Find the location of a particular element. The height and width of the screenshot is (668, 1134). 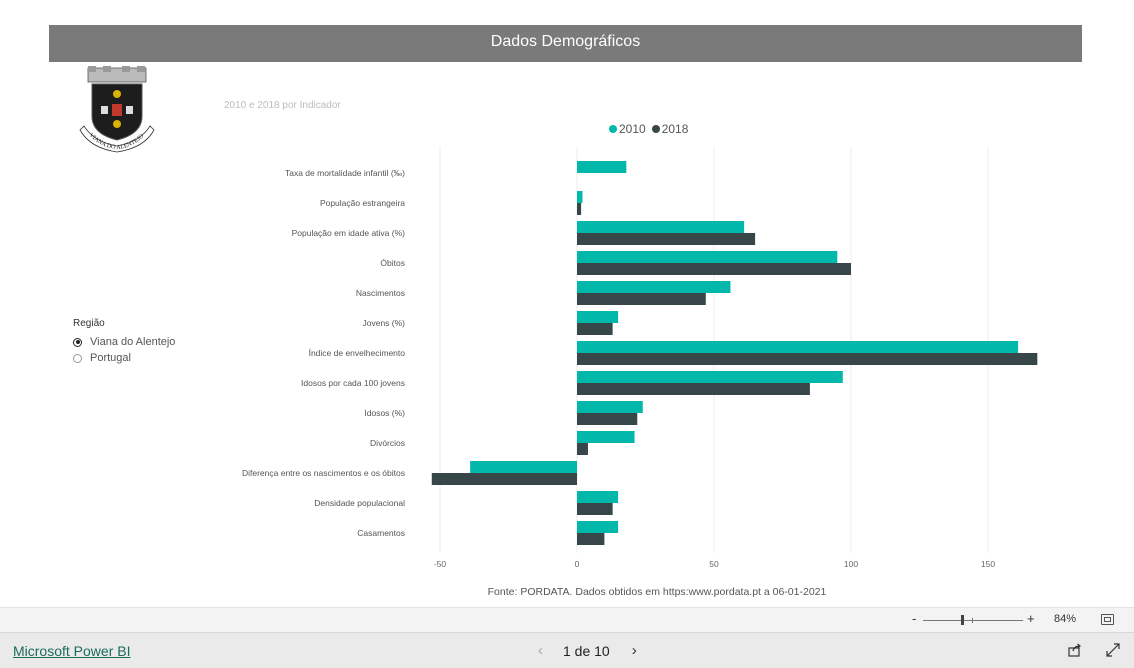

zoom-slider-track is located at coordinates (973, 620).